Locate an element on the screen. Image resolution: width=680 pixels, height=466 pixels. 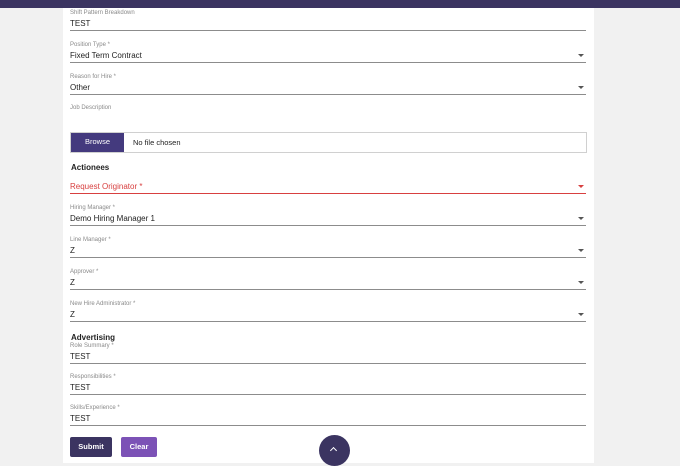
chevron-up-icon is located at coordinates (333, 450).